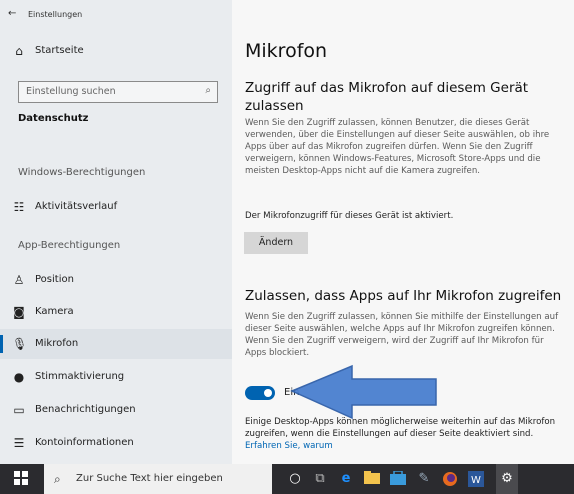 The image size is (574, 494). I want to click on sidebar-item-label: Benachrichtigungen, so click(85, 409).